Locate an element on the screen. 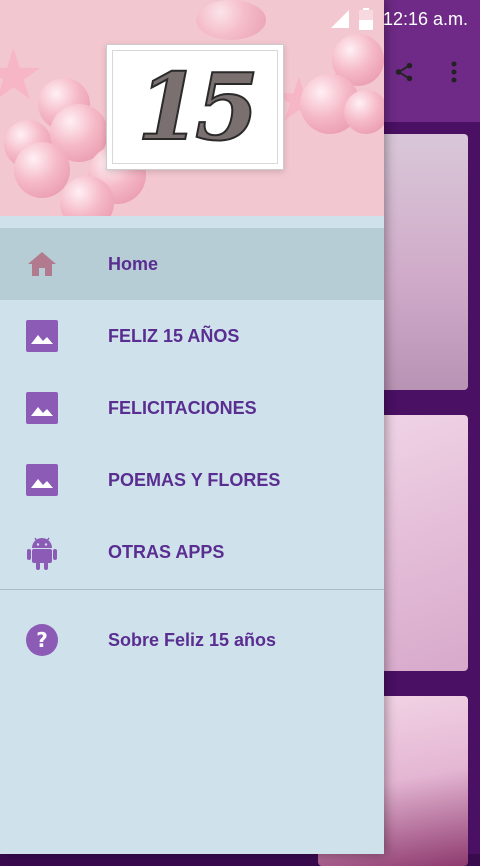  status-time: 12:16 a.m. is located at coordinates (425, 18).